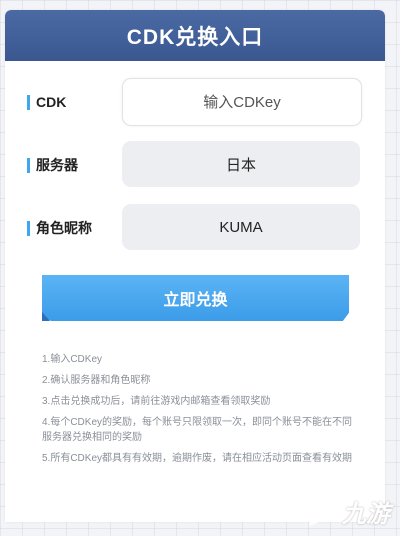  Describe the element at coordinates (46, 316) in the screenshot. I see `button-corner-decoration` at that location.